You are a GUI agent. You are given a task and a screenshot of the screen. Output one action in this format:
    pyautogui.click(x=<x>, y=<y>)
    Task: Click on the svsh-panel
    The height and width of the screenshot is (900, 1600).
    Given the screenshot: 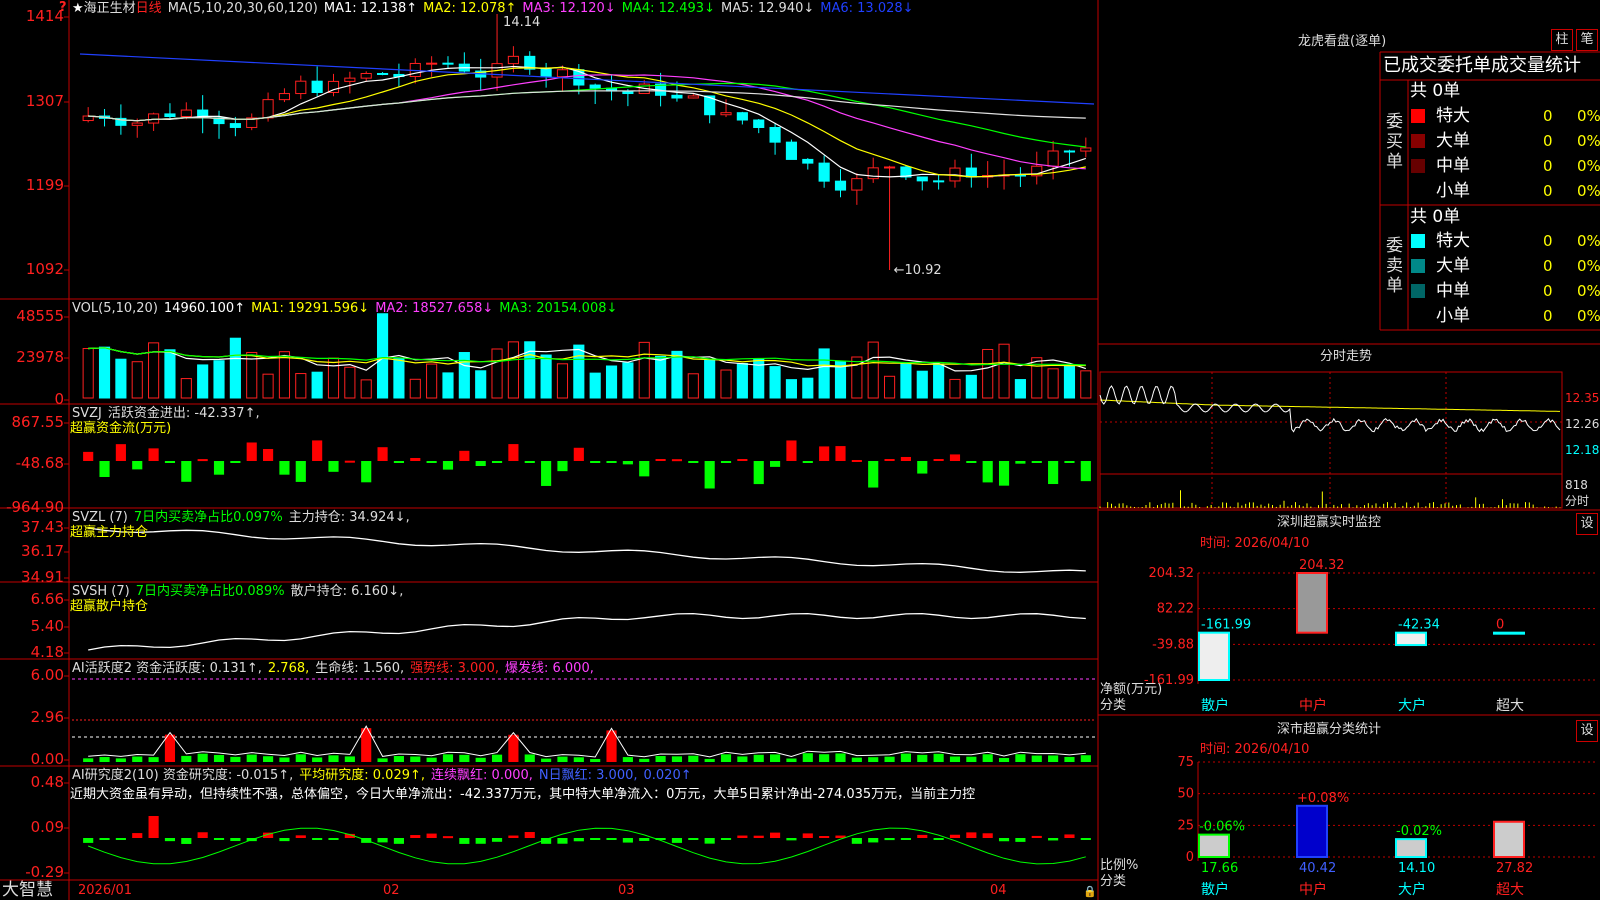 What is the action you would take?
    pyautogui.click(x=587, y=631)
    